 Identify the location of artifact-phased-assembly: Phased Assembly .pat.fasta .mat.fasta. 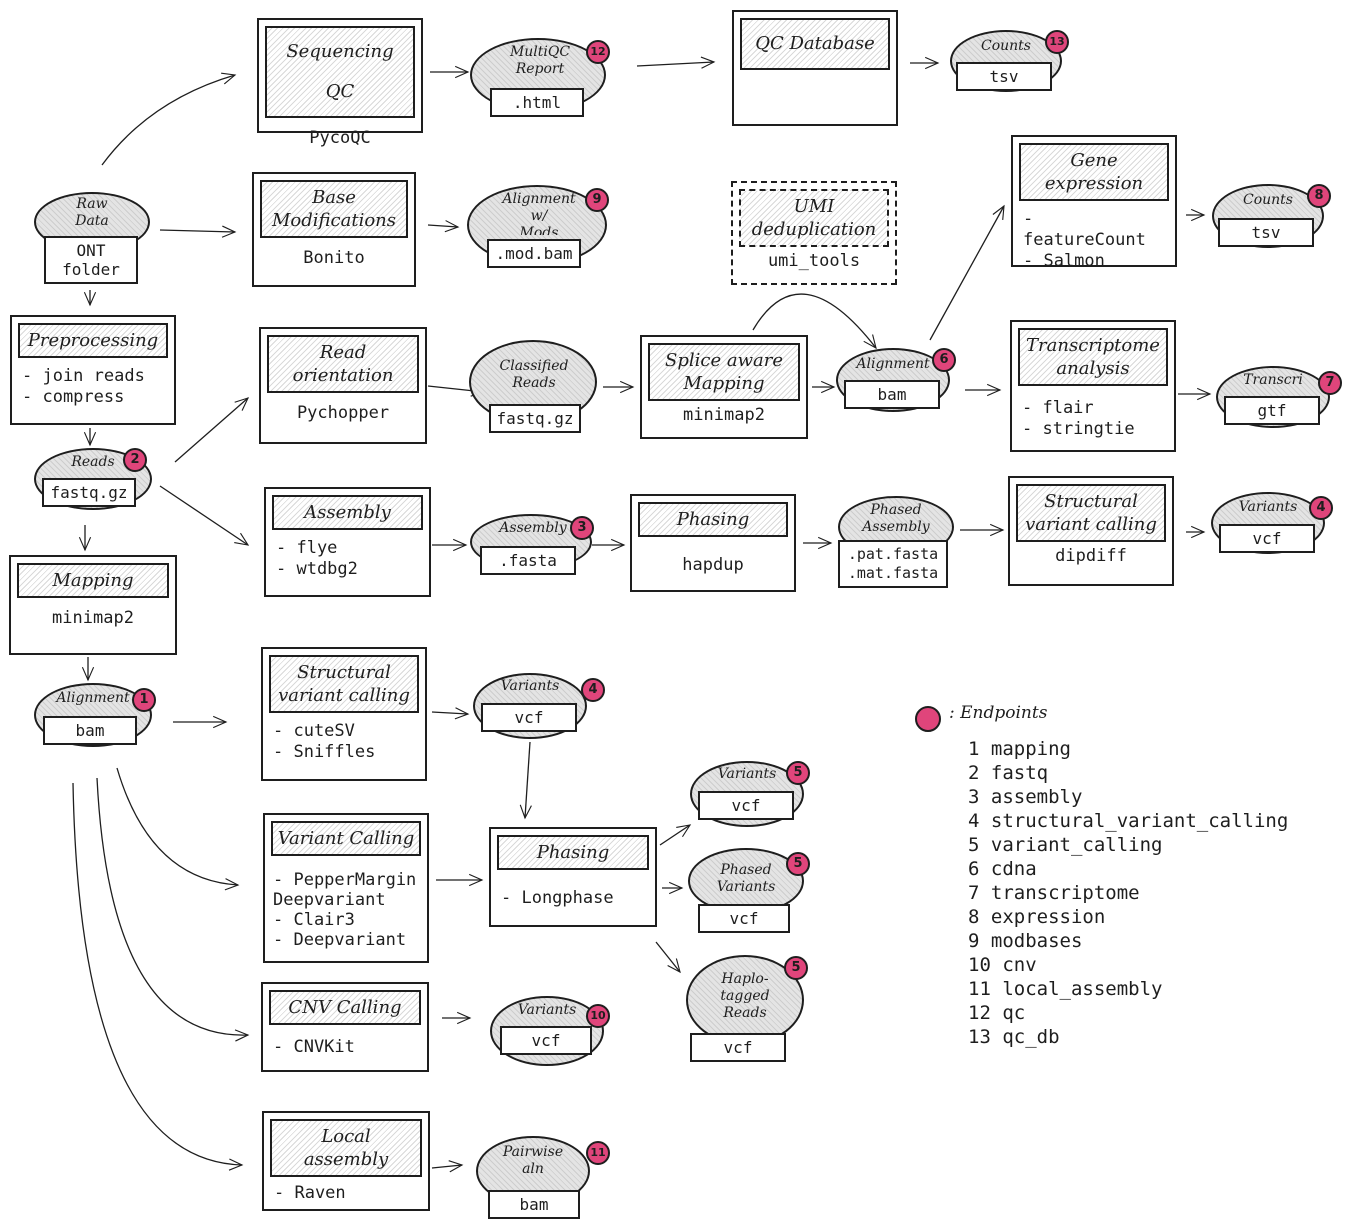
(896, 544).